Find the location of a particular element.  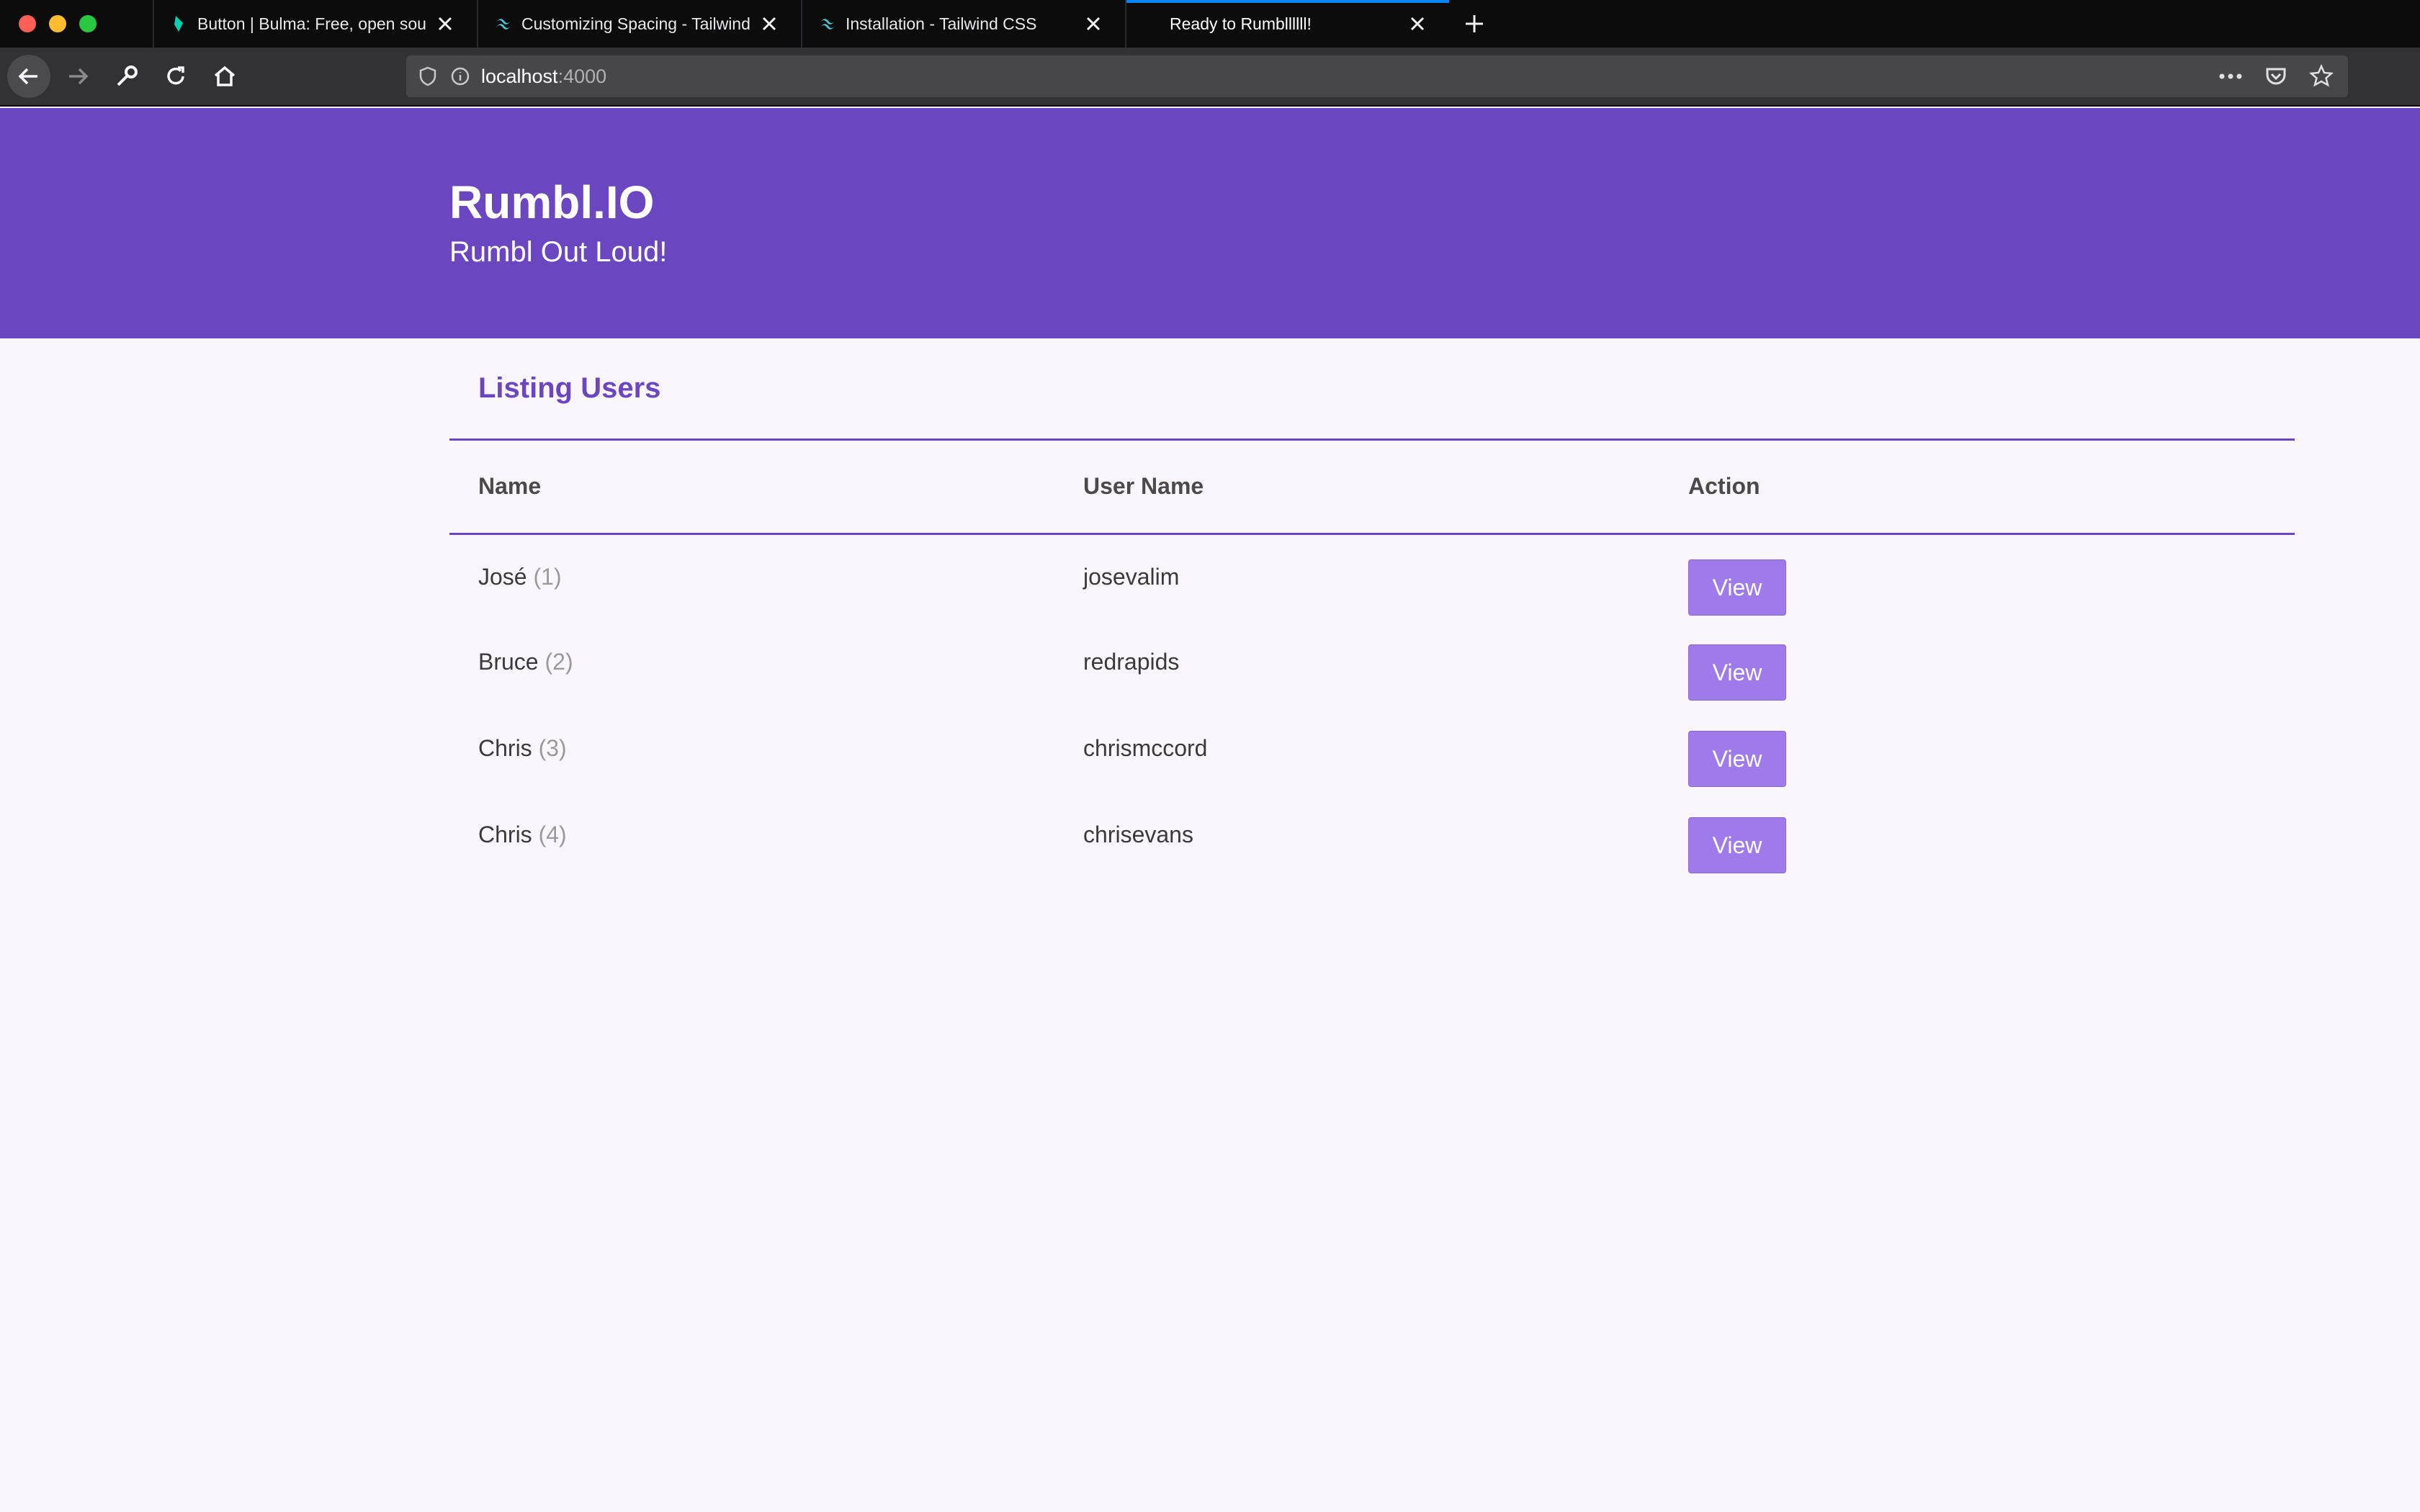

tab-label: Customizing Spacing - Tailwind CSS is located at coordinates (635, 23).